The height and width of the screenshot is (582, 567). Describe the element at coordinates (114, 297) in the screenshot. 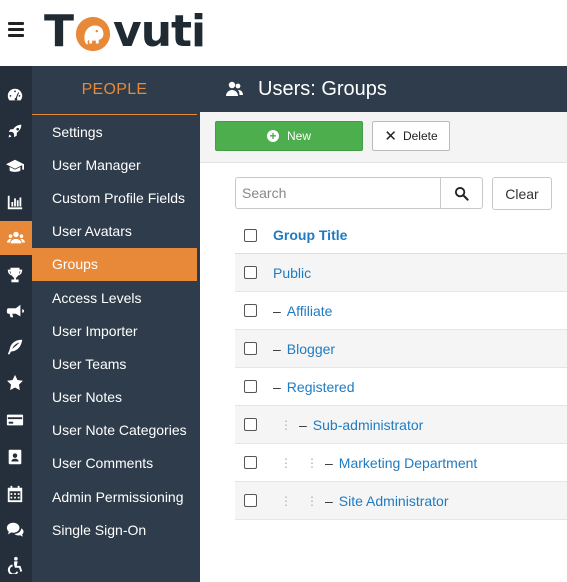

I see `submenu-item-access-levels: Access Levels` at that location.